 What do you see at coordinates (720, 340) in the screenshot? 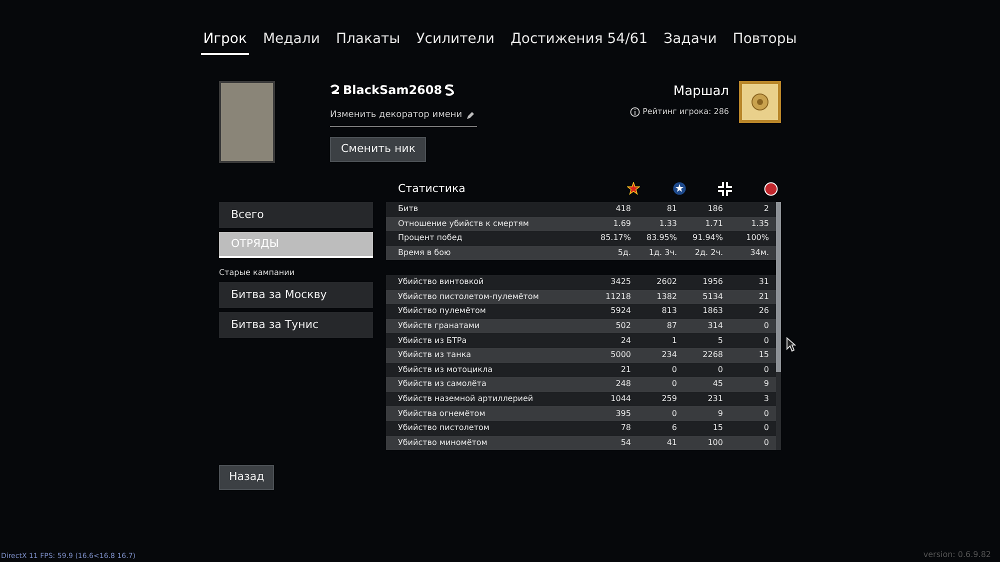
I see `stat-value: 5` at bounding box center [720, 340].